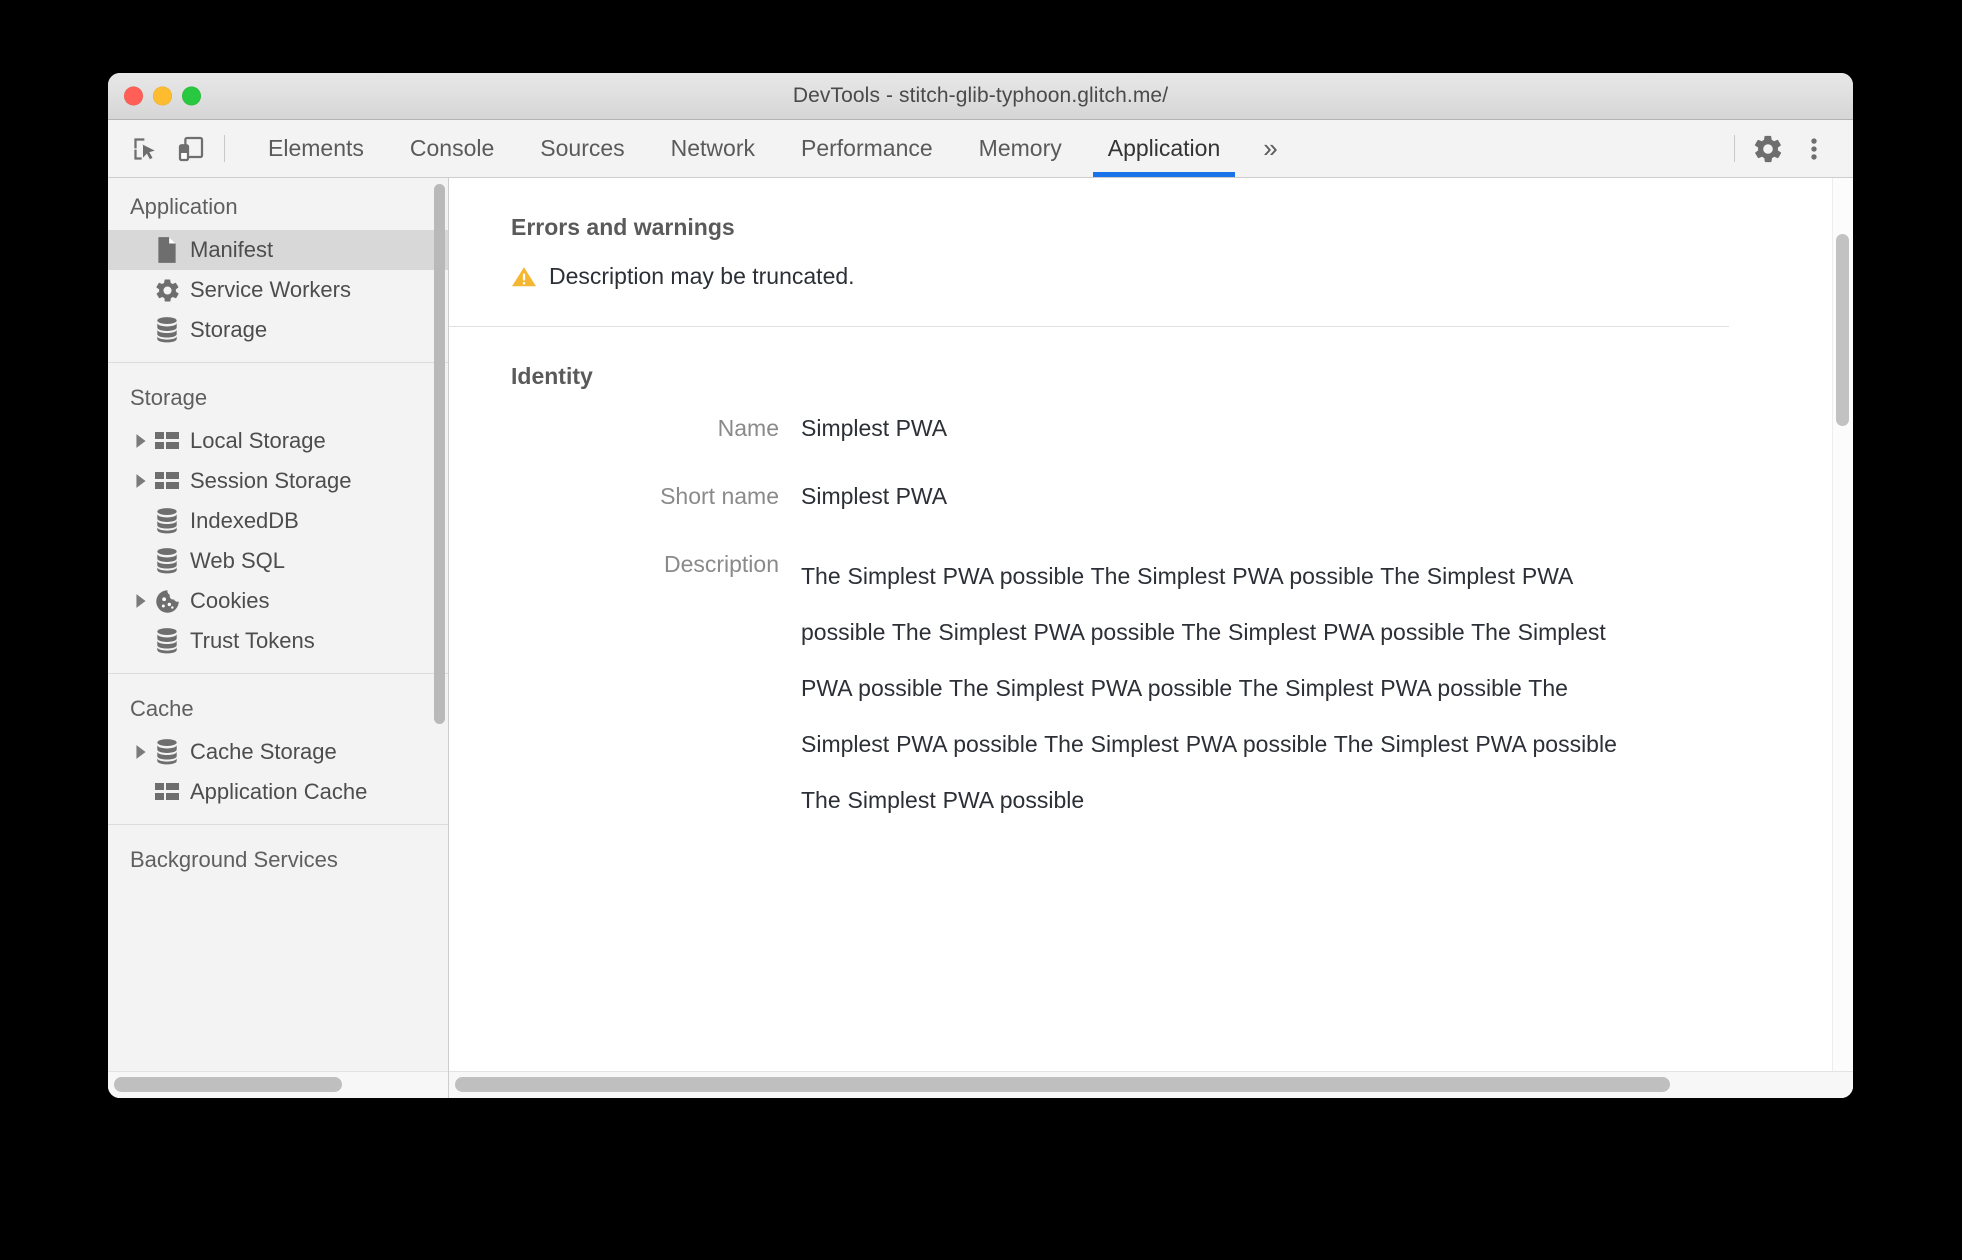 Image resolution: width=1962 pixels, height=1260 pixels. I want to click on warning-triangle-icon, so click(524, 277).